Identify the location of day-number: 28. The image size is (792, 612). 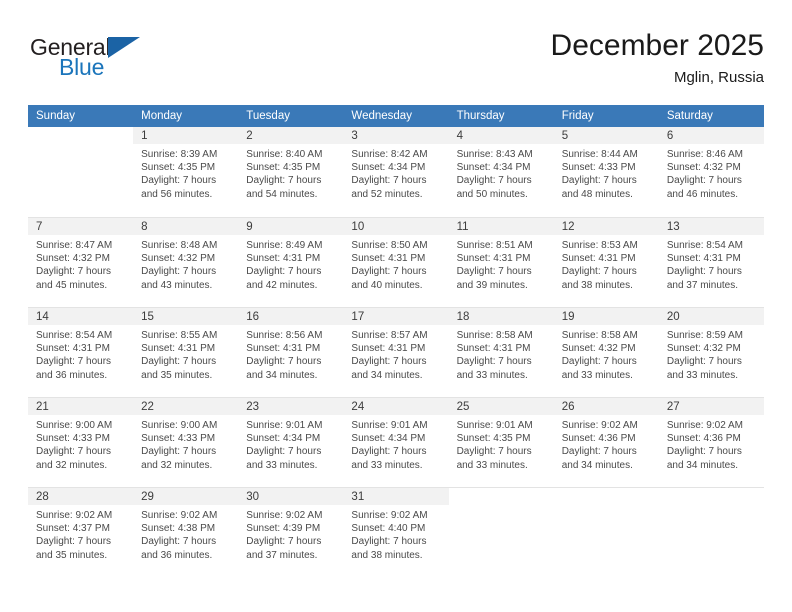
(81, 496).